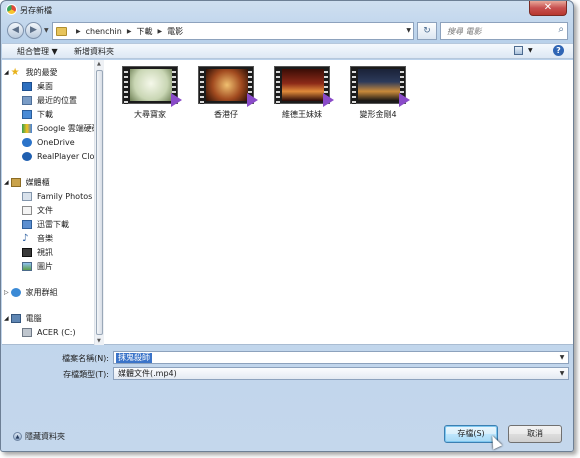 This screenshot has height=458, width=580. What do you see at coordinates (27, 86) in the screenshot?
I see `desktop-icon` at bounding box center [27, 86].